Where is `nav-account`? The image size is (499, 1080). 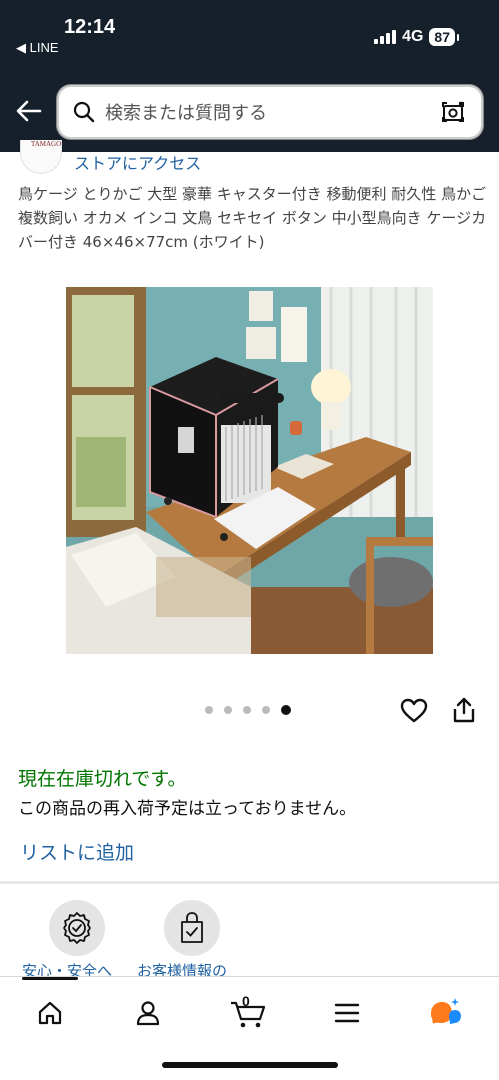
nav-account is located at coordinates (148, 1013).